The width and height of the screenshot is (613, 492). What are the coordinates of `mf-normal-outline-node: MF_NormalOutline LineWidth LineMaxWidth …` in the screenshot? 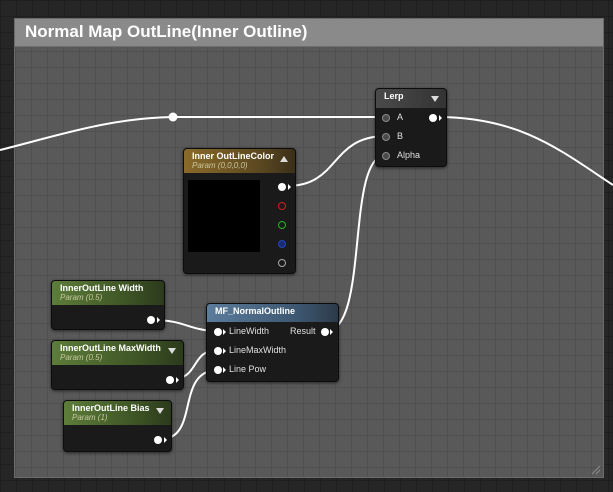 It's located at (272, 342).